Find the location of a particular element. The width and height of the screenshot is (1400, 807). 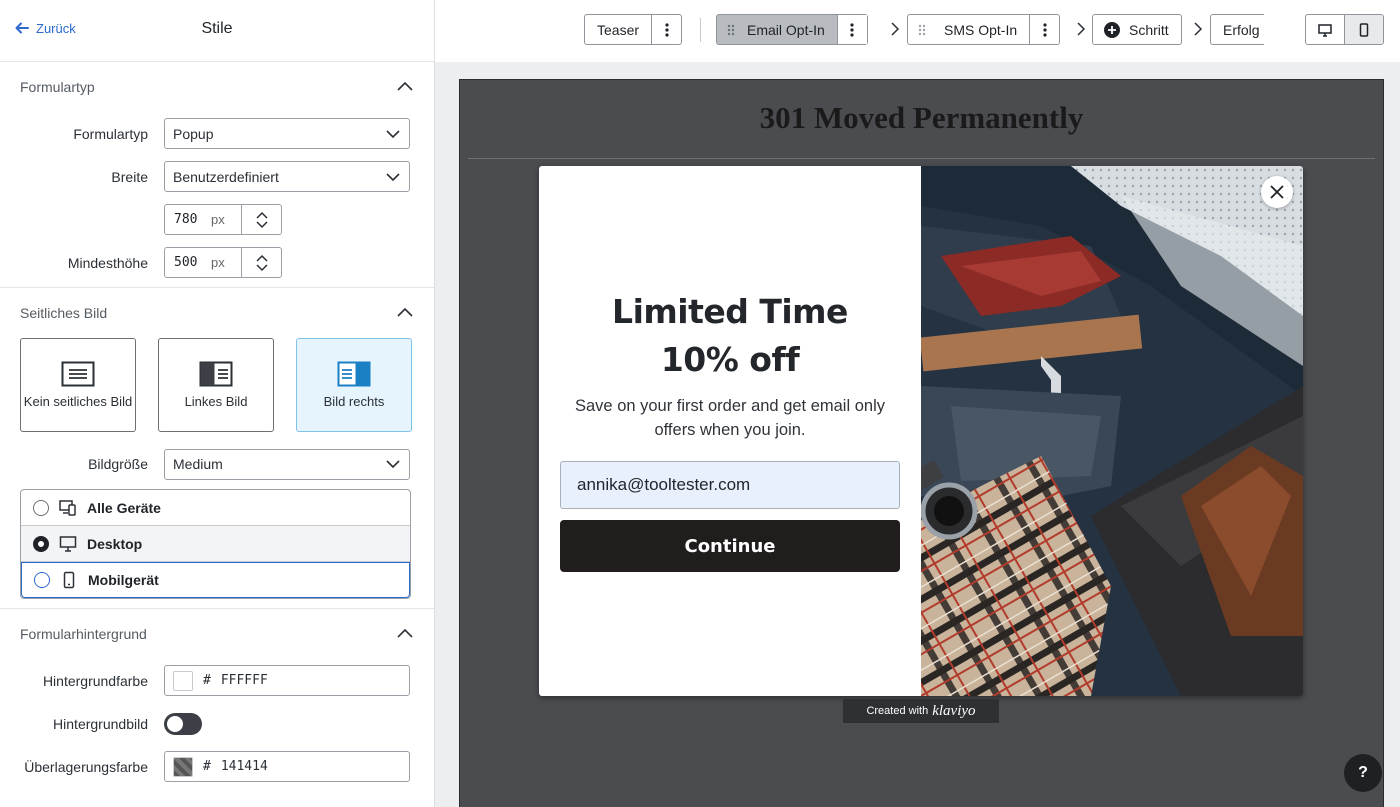

bg-image-toggle is located at coordinates (183, 723).